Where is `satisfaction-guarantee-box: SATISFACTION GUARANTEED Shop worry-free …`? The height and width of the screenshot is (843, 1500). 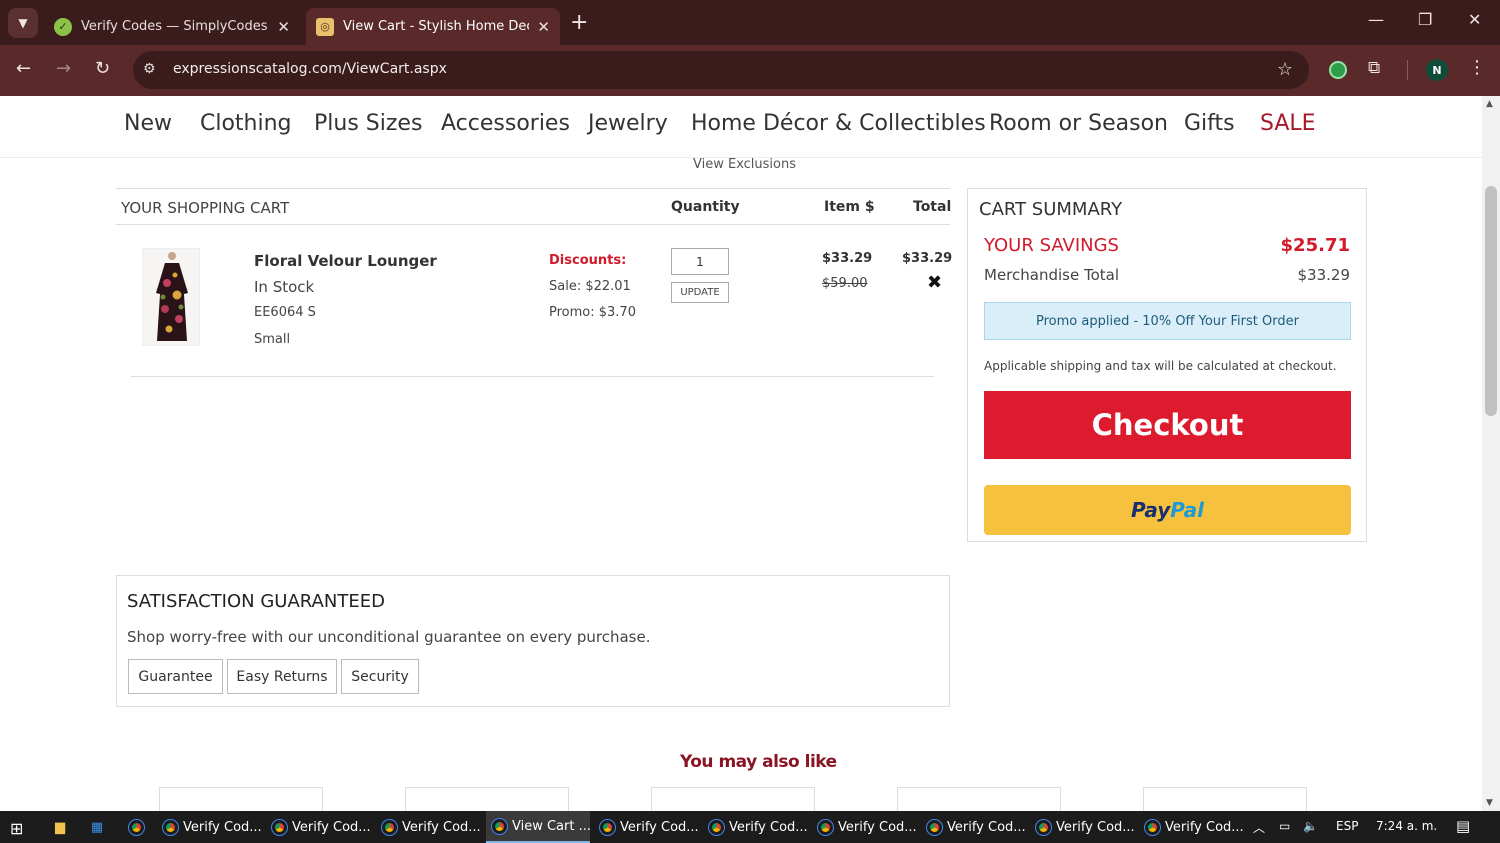
satisfaction-guarantee-box: SATISFACTION GUARANTEED Shop worry-free … is located at coordinates (533, 641).